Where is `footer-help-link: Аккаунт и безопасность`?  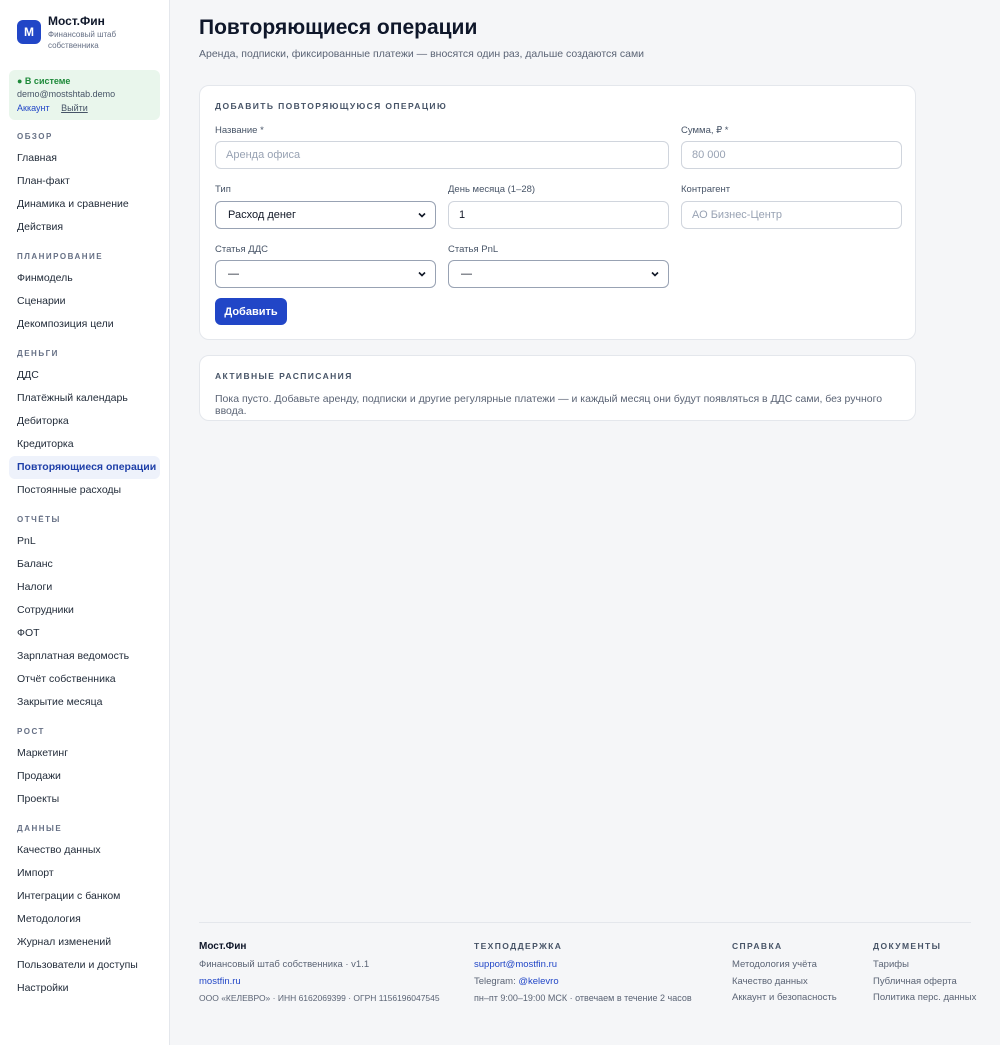
footer-help-link: Аккаунт и безопасность is located at coordinates (784, 998).